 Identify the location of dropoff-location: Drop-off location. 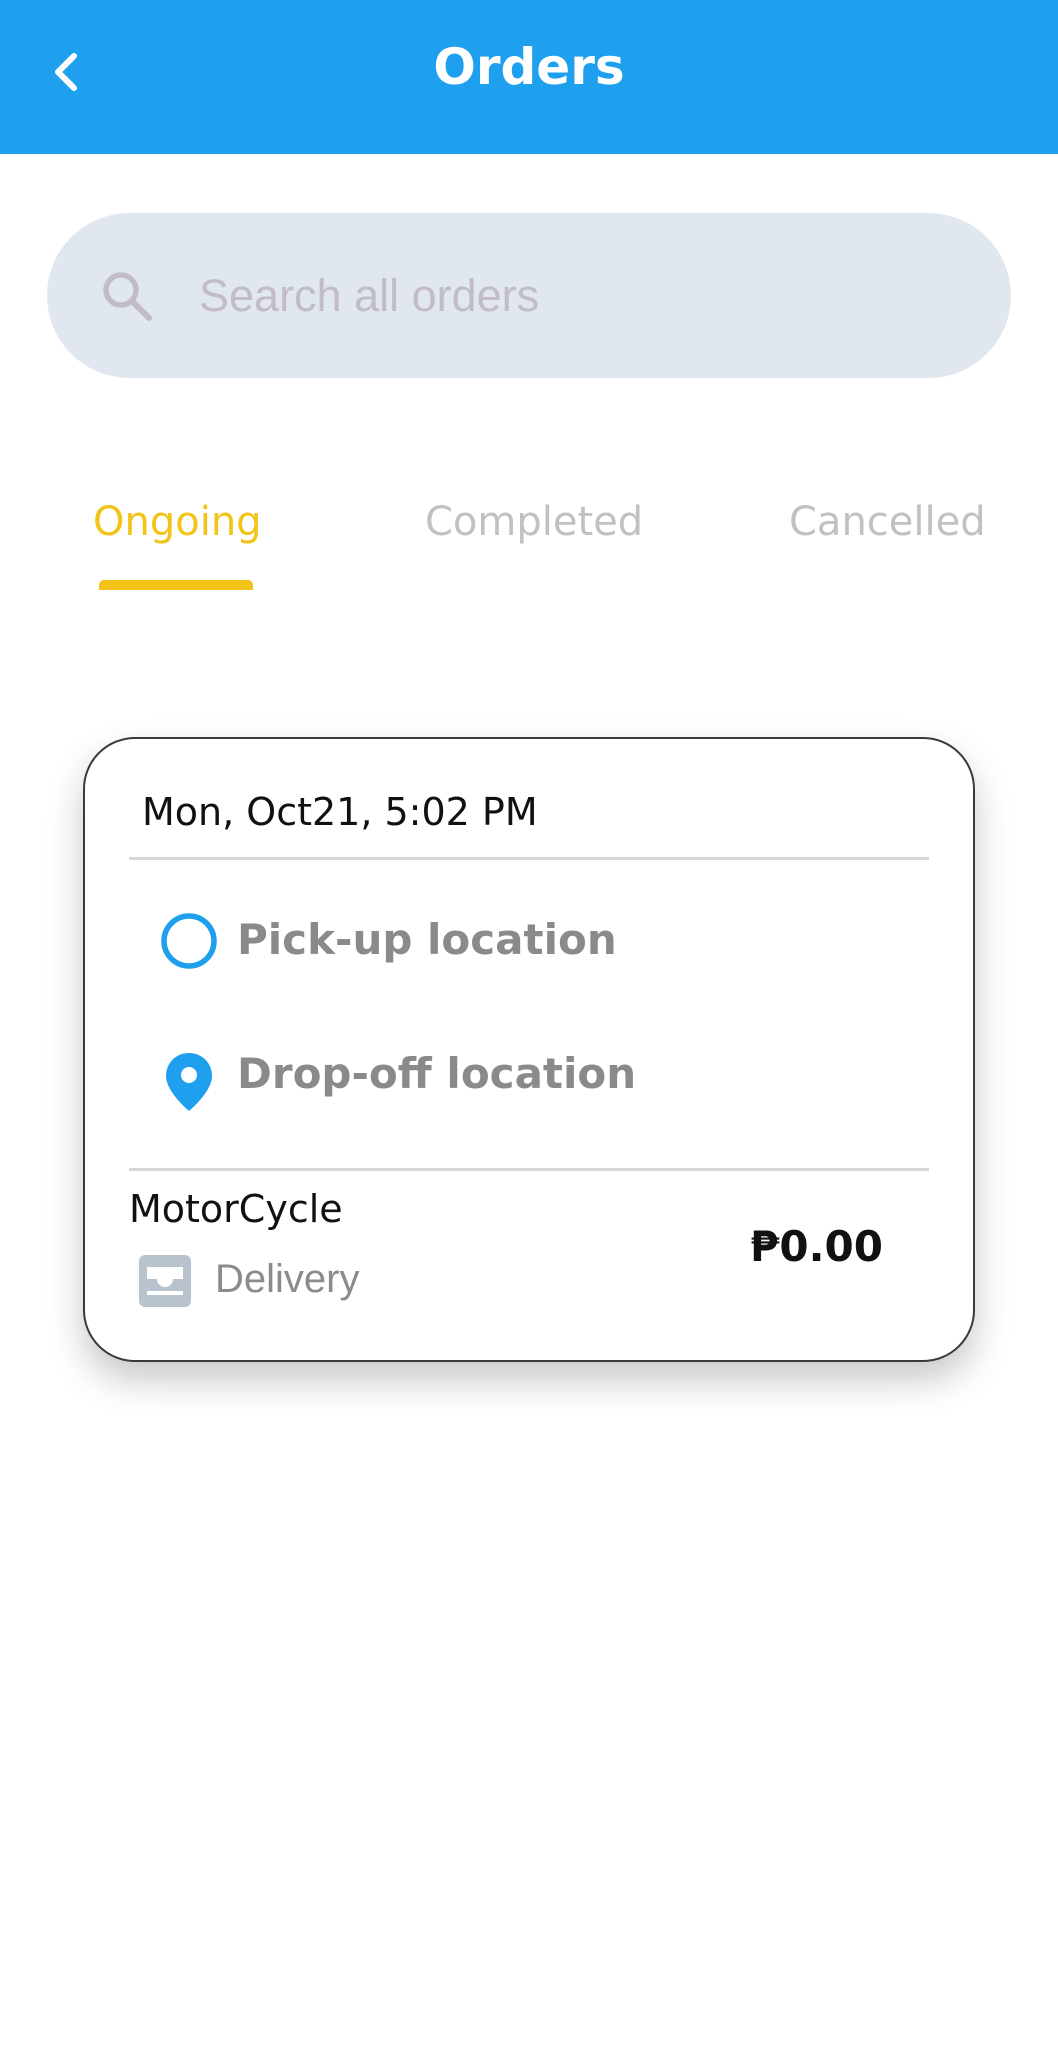
(437, 1073).